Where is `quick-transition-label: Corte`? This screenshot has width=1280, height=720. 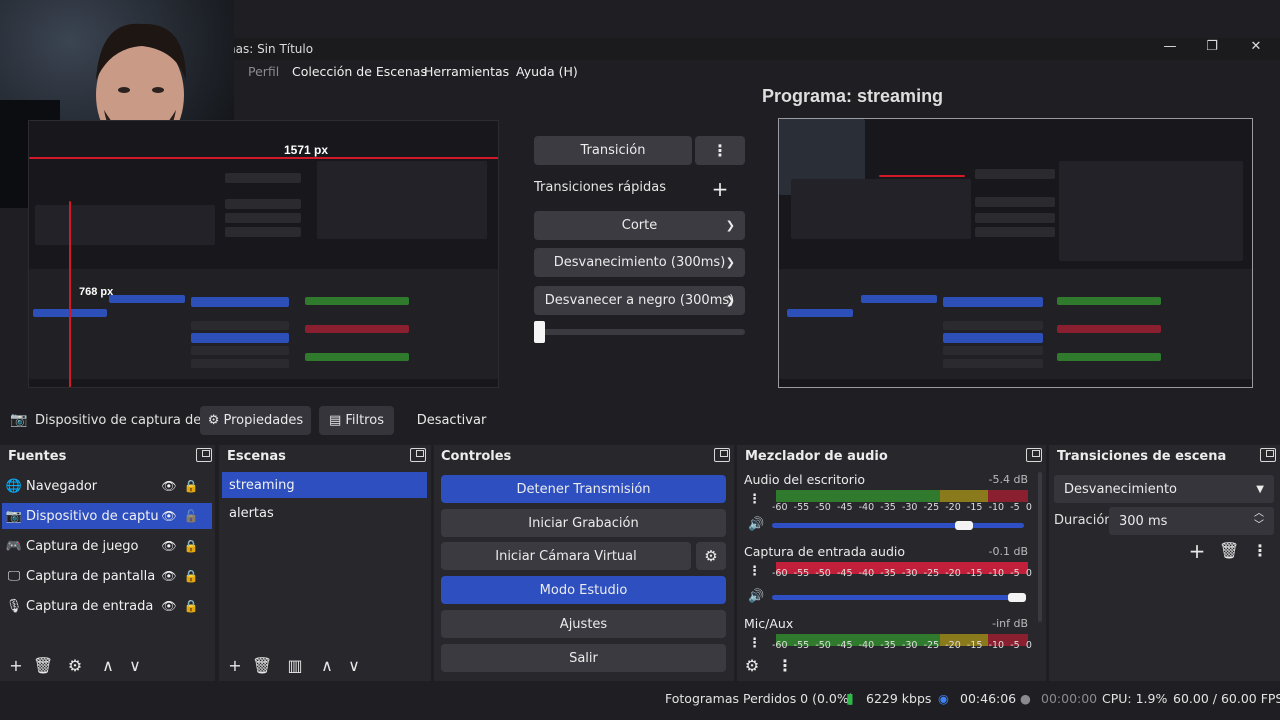
quick-transition-label: Corte is located at coordinates (639, 225).